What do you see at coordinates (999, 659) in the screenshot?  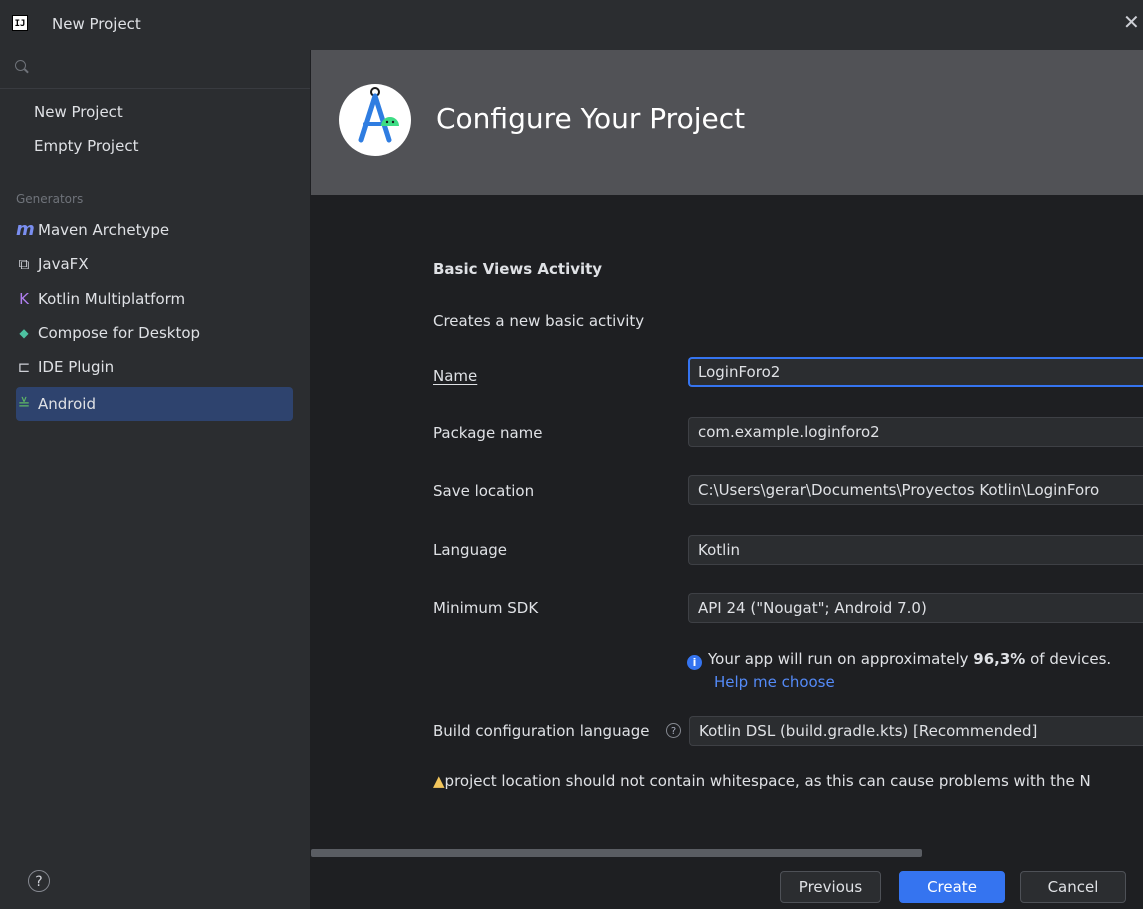 I see `coverage-percent: 96,3%` at bounding box center [999, 659].